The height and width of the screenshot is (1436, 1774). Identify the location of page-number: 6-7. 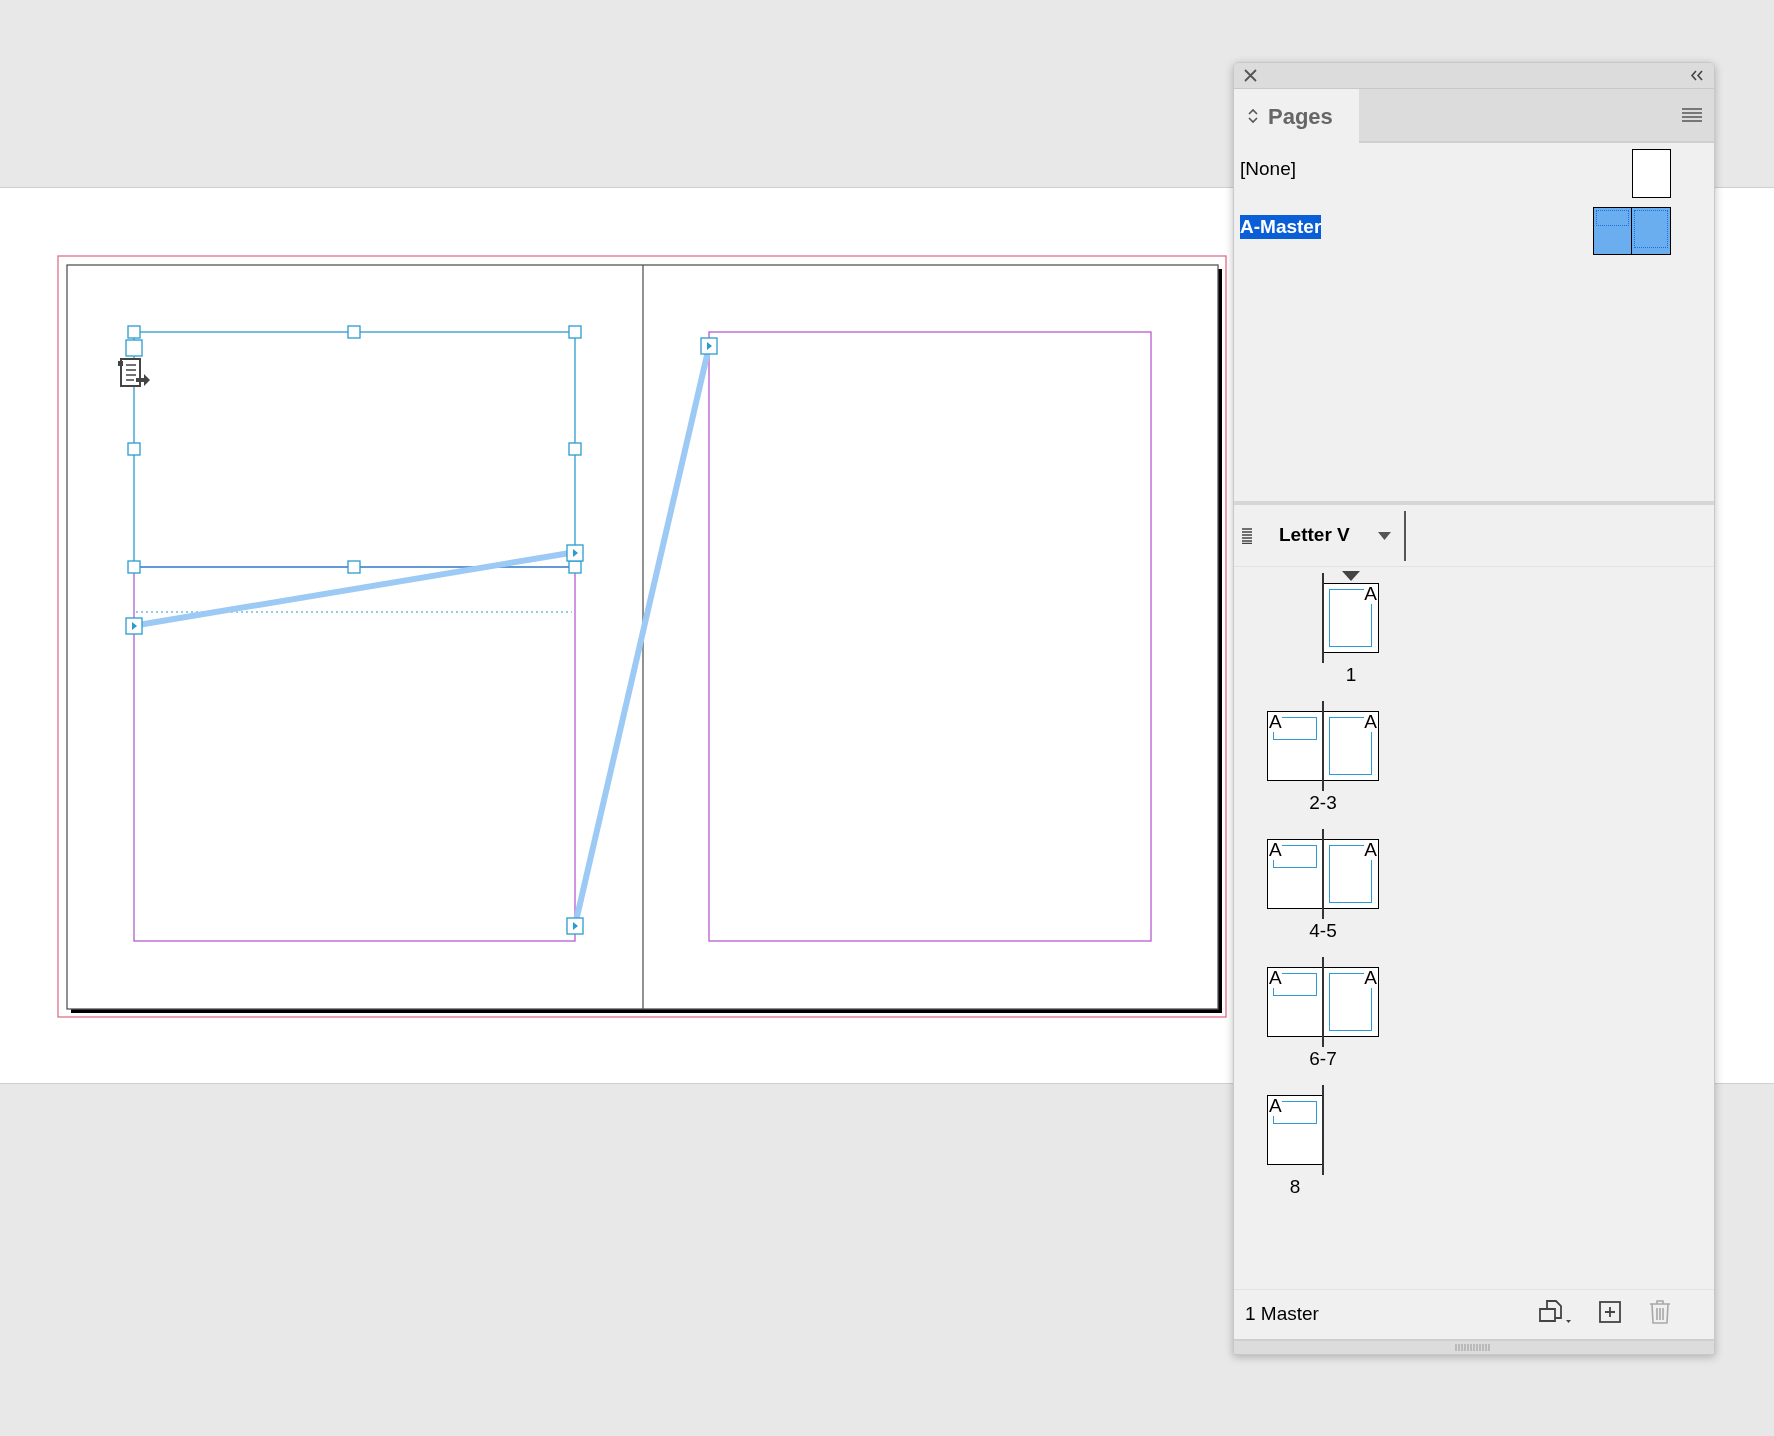
(1323, 1059).